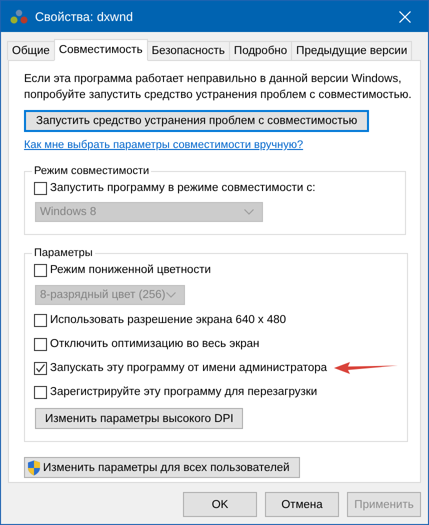 Image resolution: width=429 pixels, height=525 pixels. What do you see at coordinates (31, 50) in the screenshot?
I see `tab: Общие` at bounding box center [31, 50].